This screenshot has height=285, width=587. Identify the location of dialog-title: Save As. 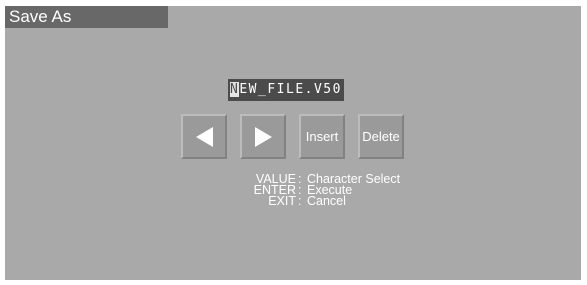
(86, 17).